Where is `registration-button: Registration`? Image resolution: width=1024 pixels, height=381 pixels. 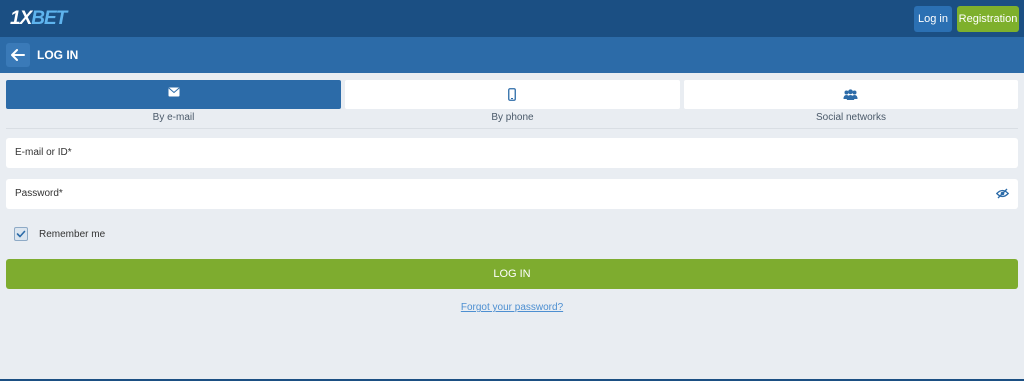
registration-button: Registration is located at coordinates (988, 19).